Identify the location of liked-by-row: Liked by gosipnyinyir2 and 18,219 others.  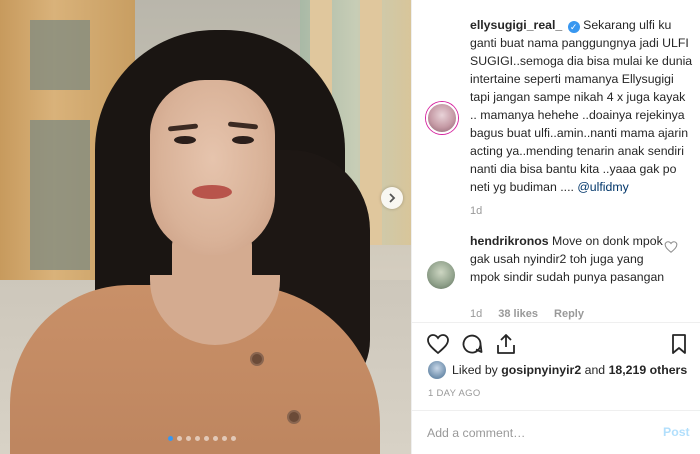
(563, 370).